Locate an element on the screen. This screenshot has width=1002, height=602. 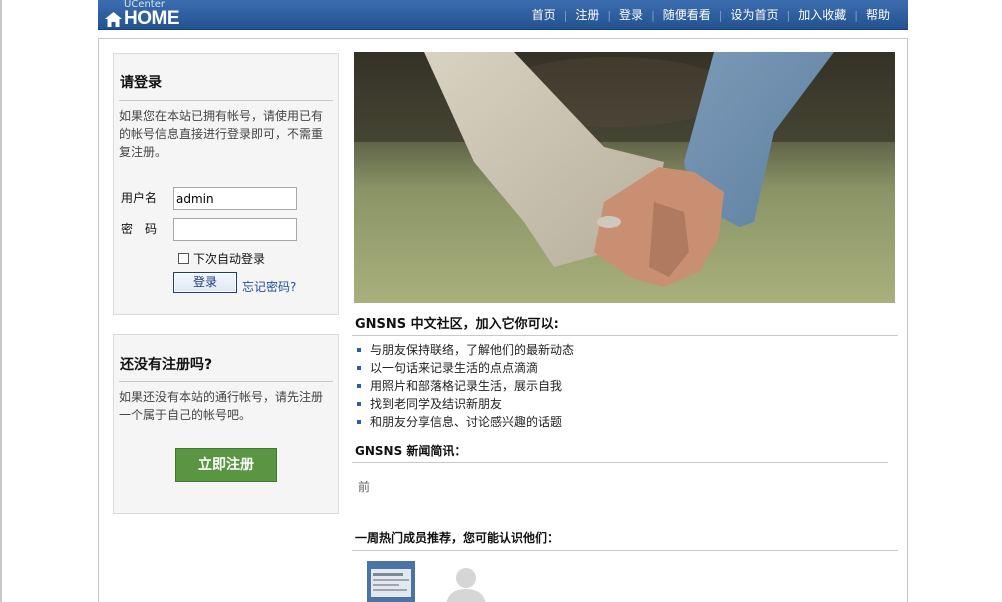
login-button: 登录 is located at coordinates (205, 282).